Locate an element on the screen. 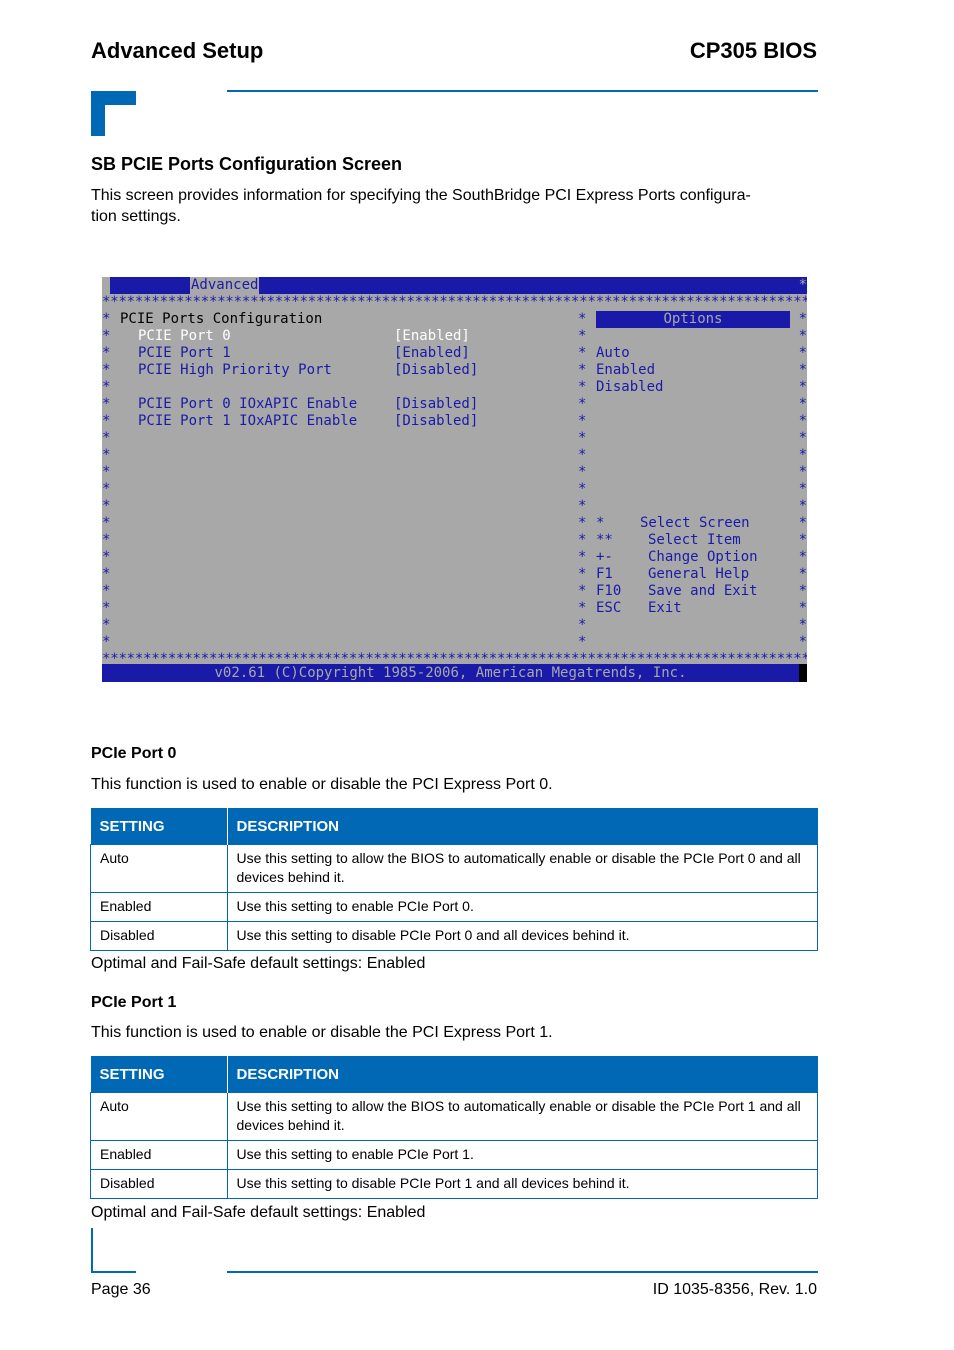  running-header-section: Advanced Setup is located at coordinates (177, 50).